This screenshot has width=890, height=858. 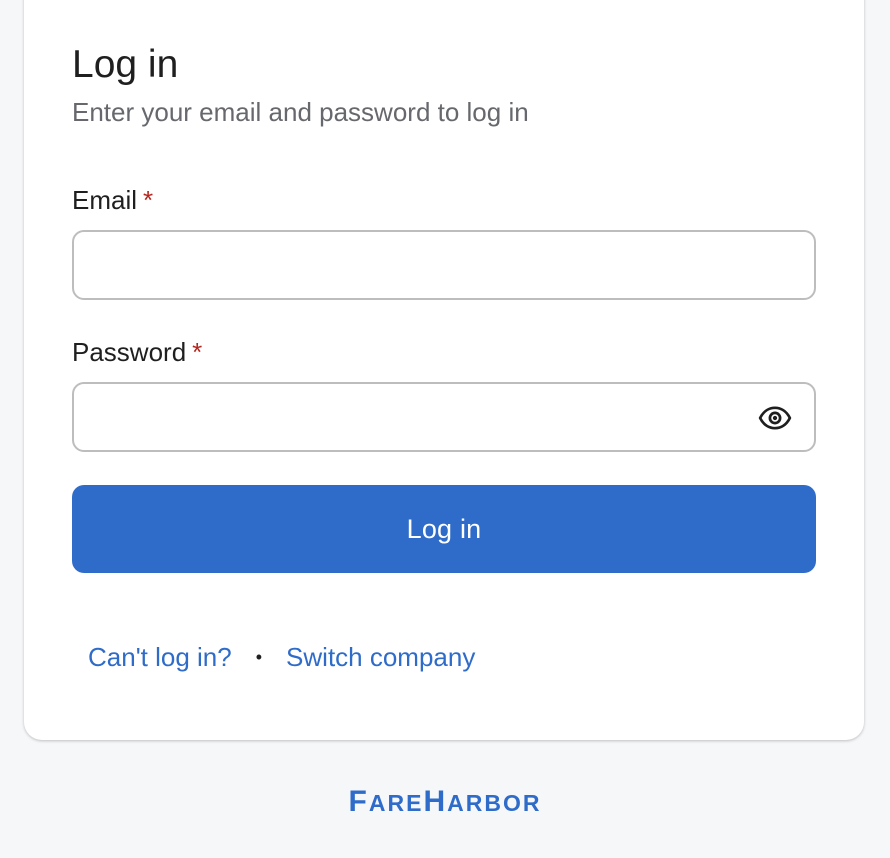 I want to click on logo-text-arbor: ARBOR, so click(x=494, y=803).